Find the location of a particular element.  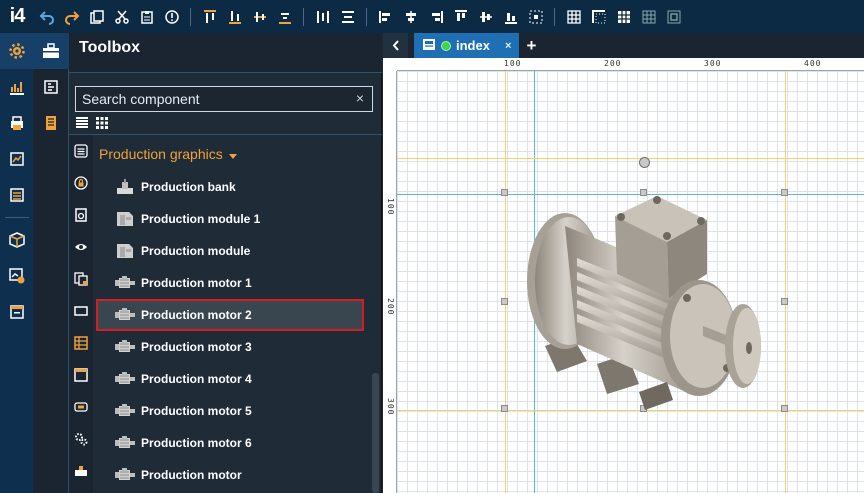

list-item: Production motor 6 is located at coordinates (230, 443).